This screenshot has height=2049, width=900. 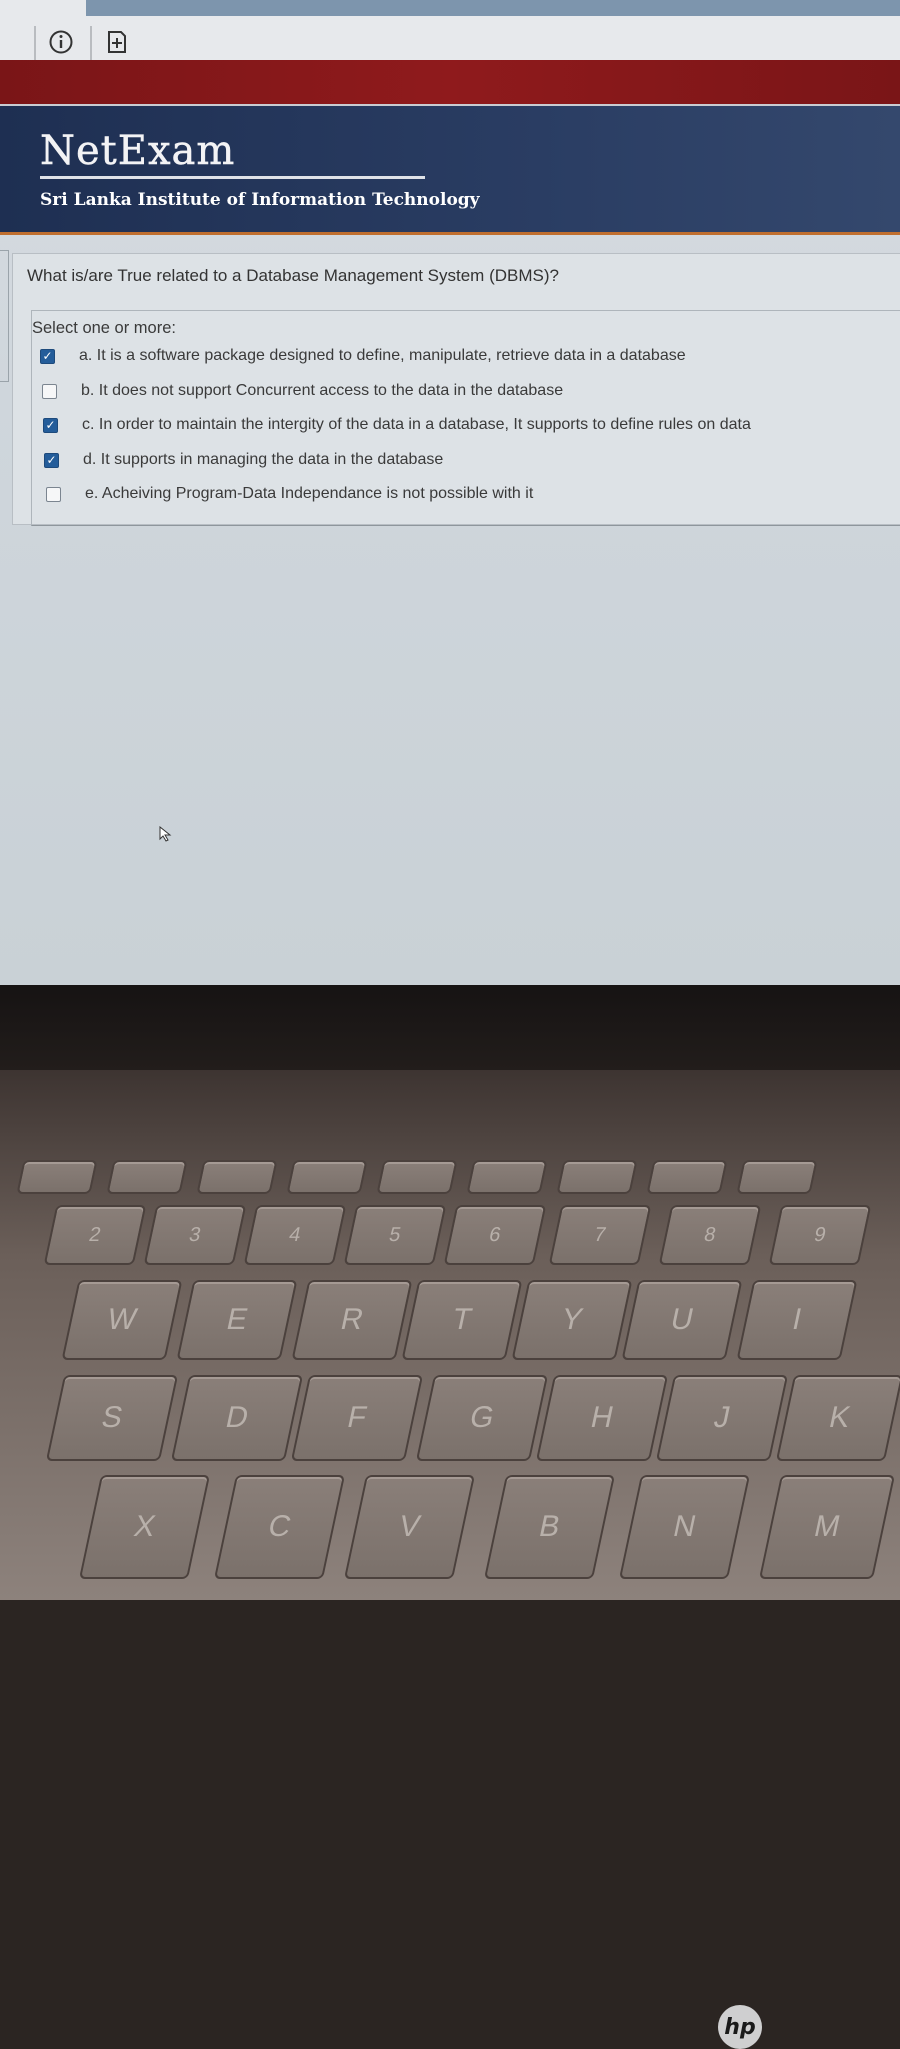 I want to click on key-x: X, so click(x=144, y=1527).